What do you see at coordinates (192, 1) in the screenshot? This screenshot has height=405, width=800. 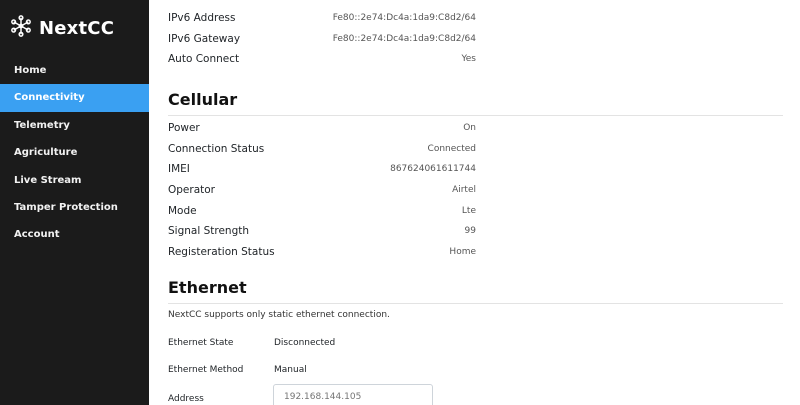 I see `info-label: IPv4 DNS` at bounding box center [192, 1].